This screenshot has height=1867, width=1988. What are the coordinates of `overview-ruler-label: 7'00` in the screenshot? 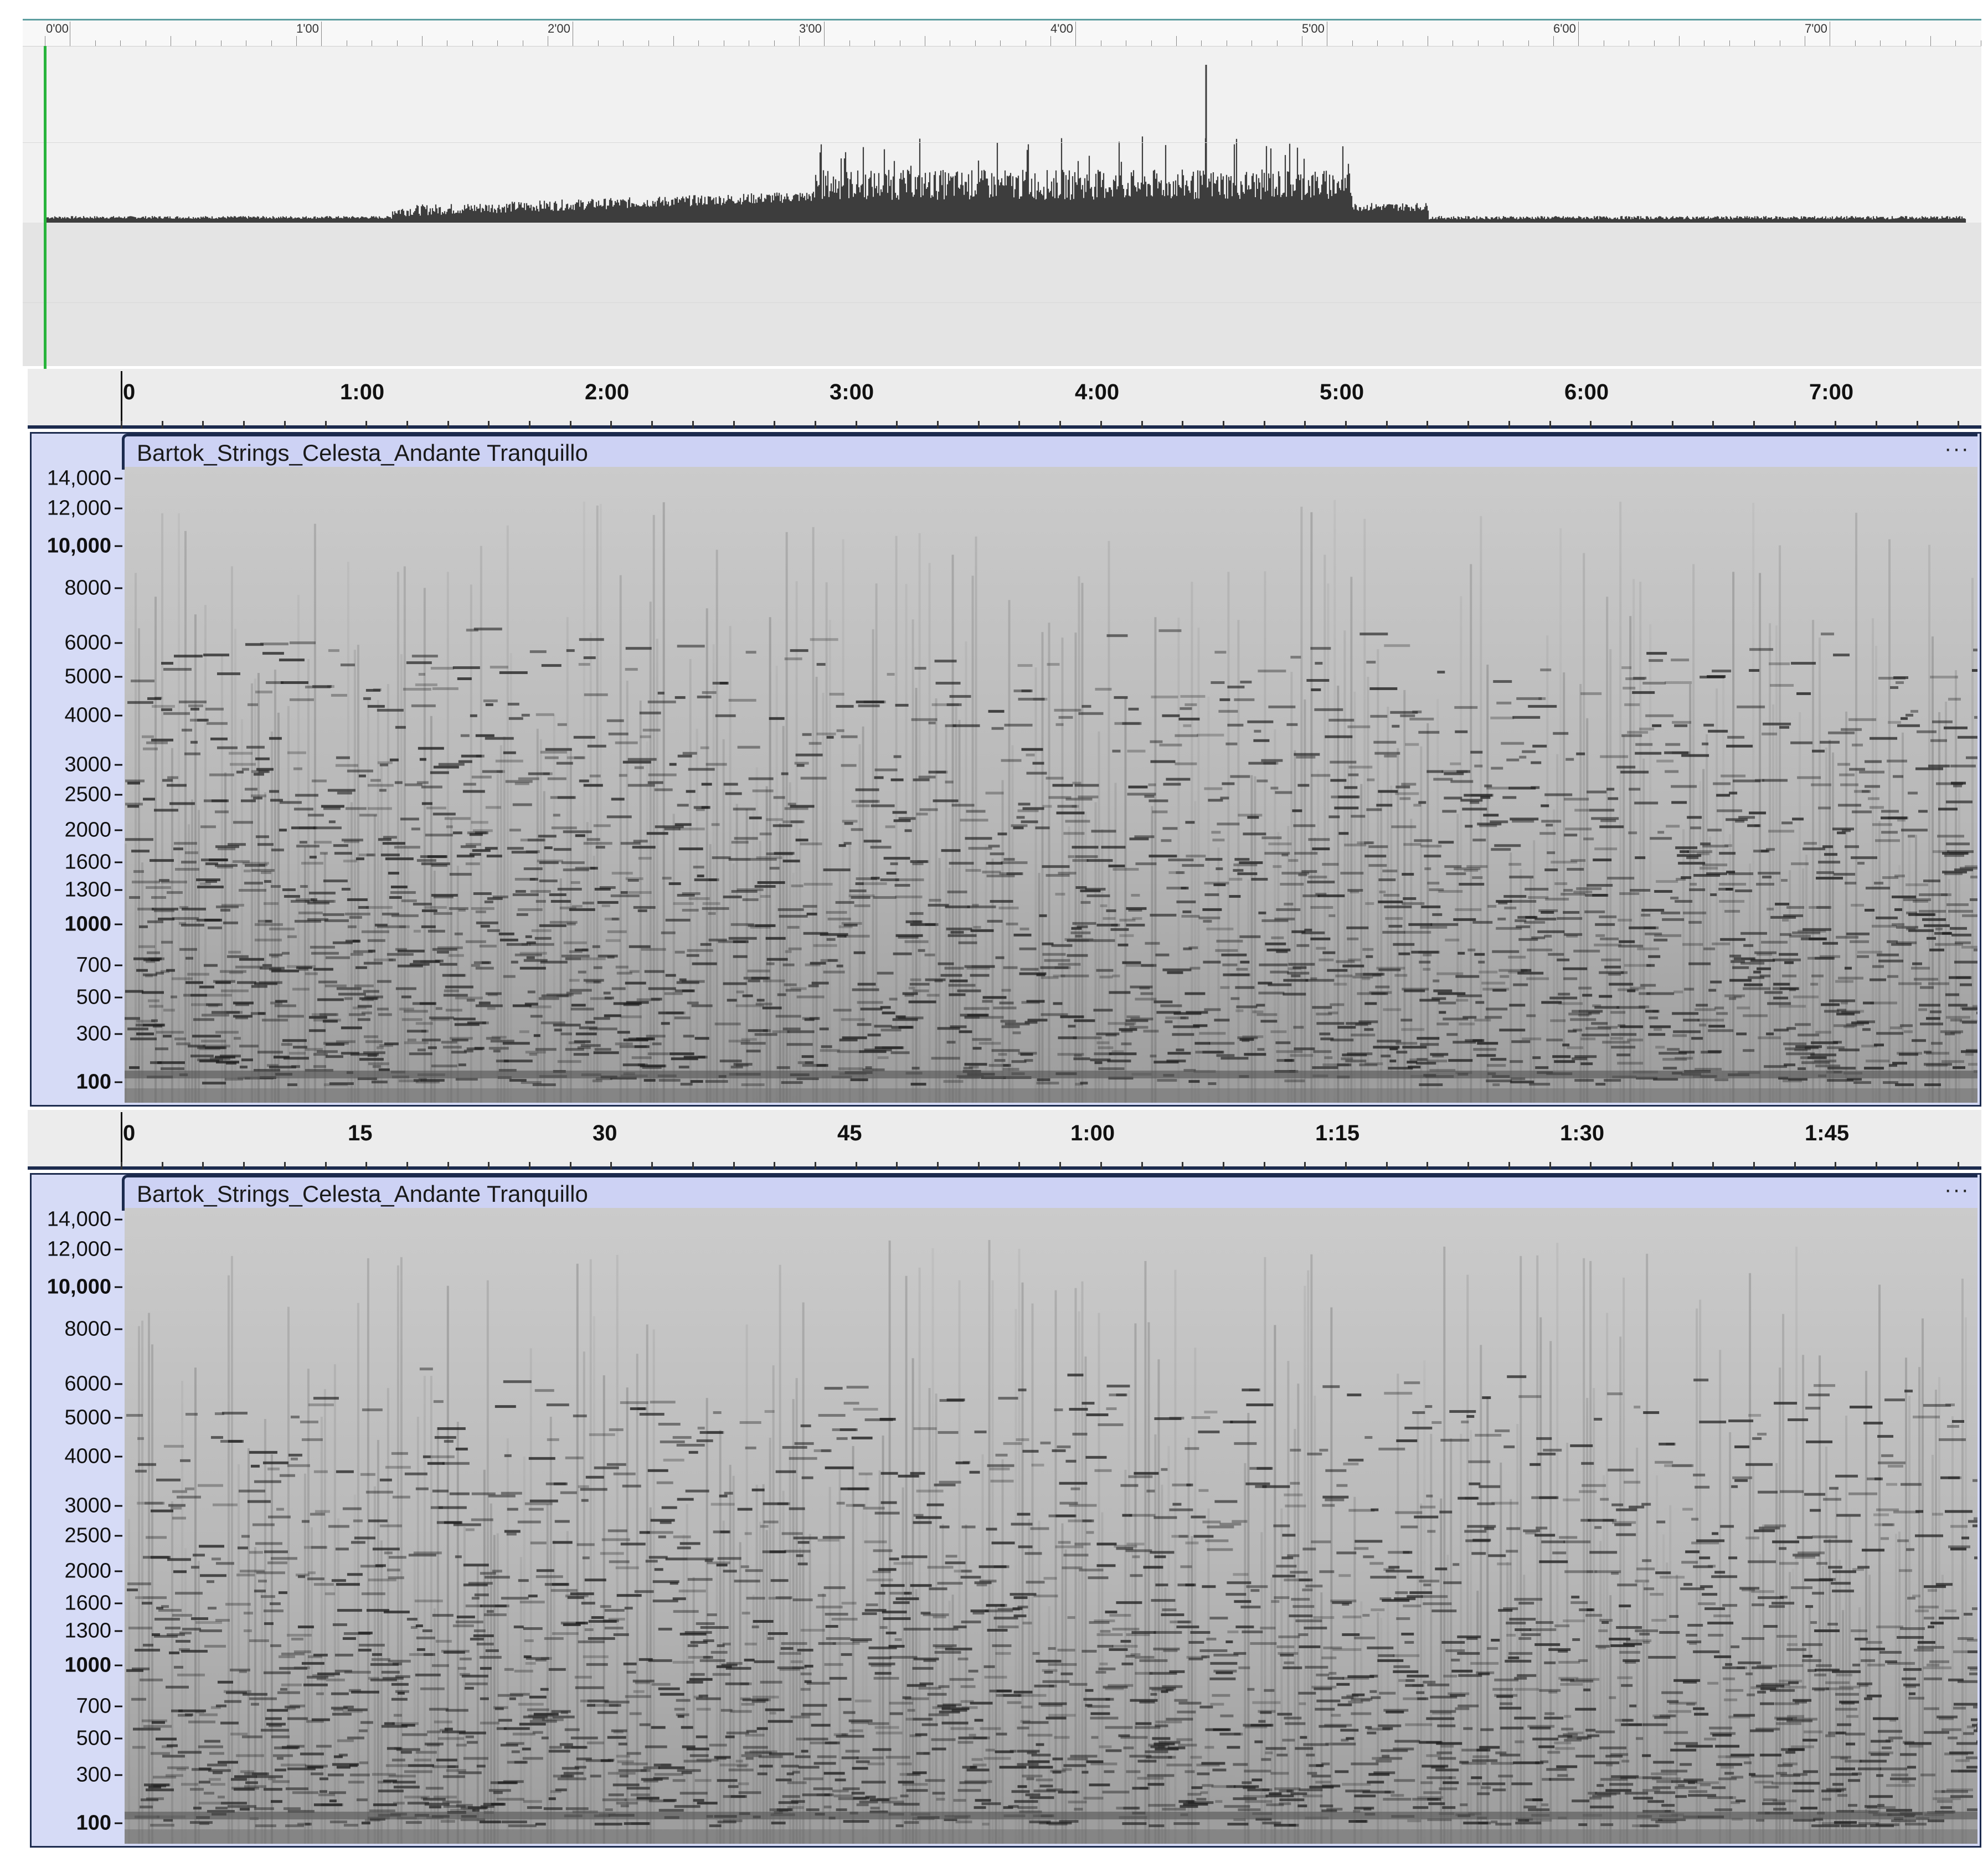 It's located at (1816, 28).